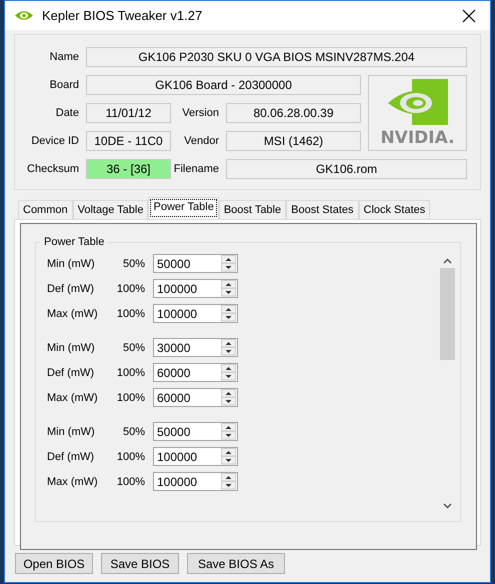 The image size is (495, 584). I want to click on eye-icon, so click(24, 15).